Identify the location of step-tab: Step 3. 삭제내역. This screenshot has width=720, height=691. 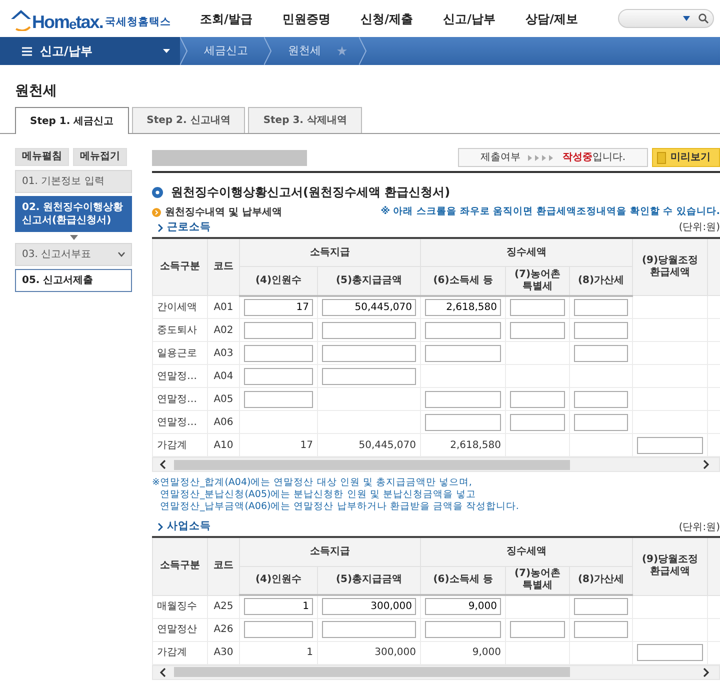
(305, 120).